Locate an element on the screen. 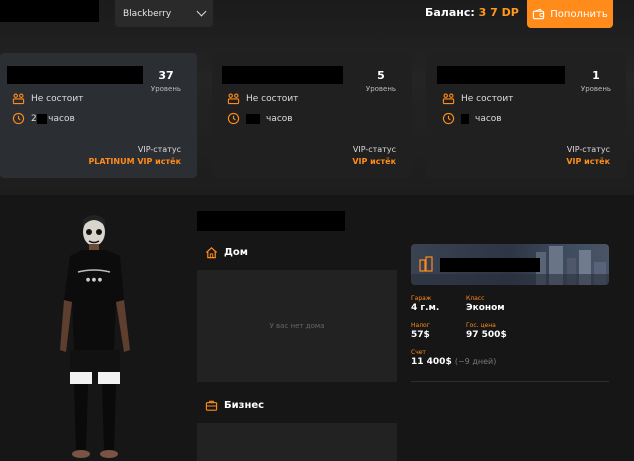 This screenshot has width=634, height=461. house-section-title: Дом is located at coordinates (226, 252).